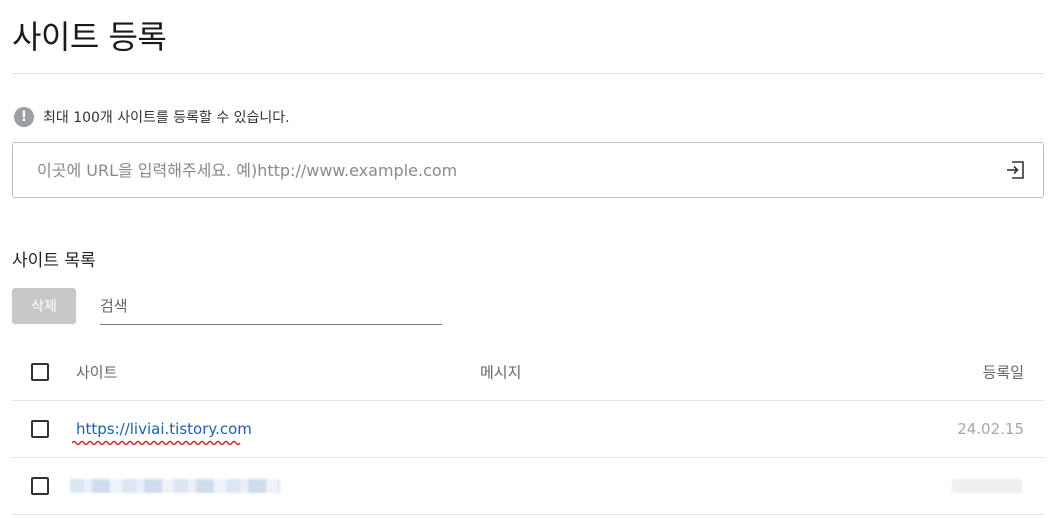 The image size is (1058, 518). Describe the element at coordinates (97, 372) in the screenshot. I see `column-header-site: 사이트` at that location.